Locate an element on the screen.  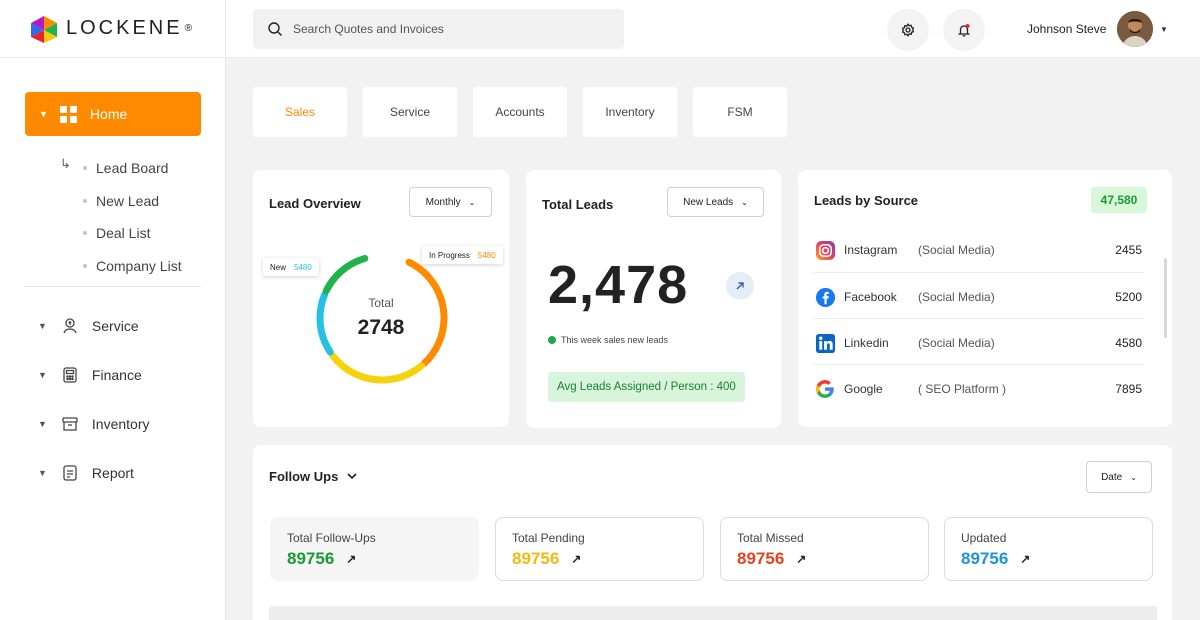
stat-label: Updated is located at coordinates (984, 538).